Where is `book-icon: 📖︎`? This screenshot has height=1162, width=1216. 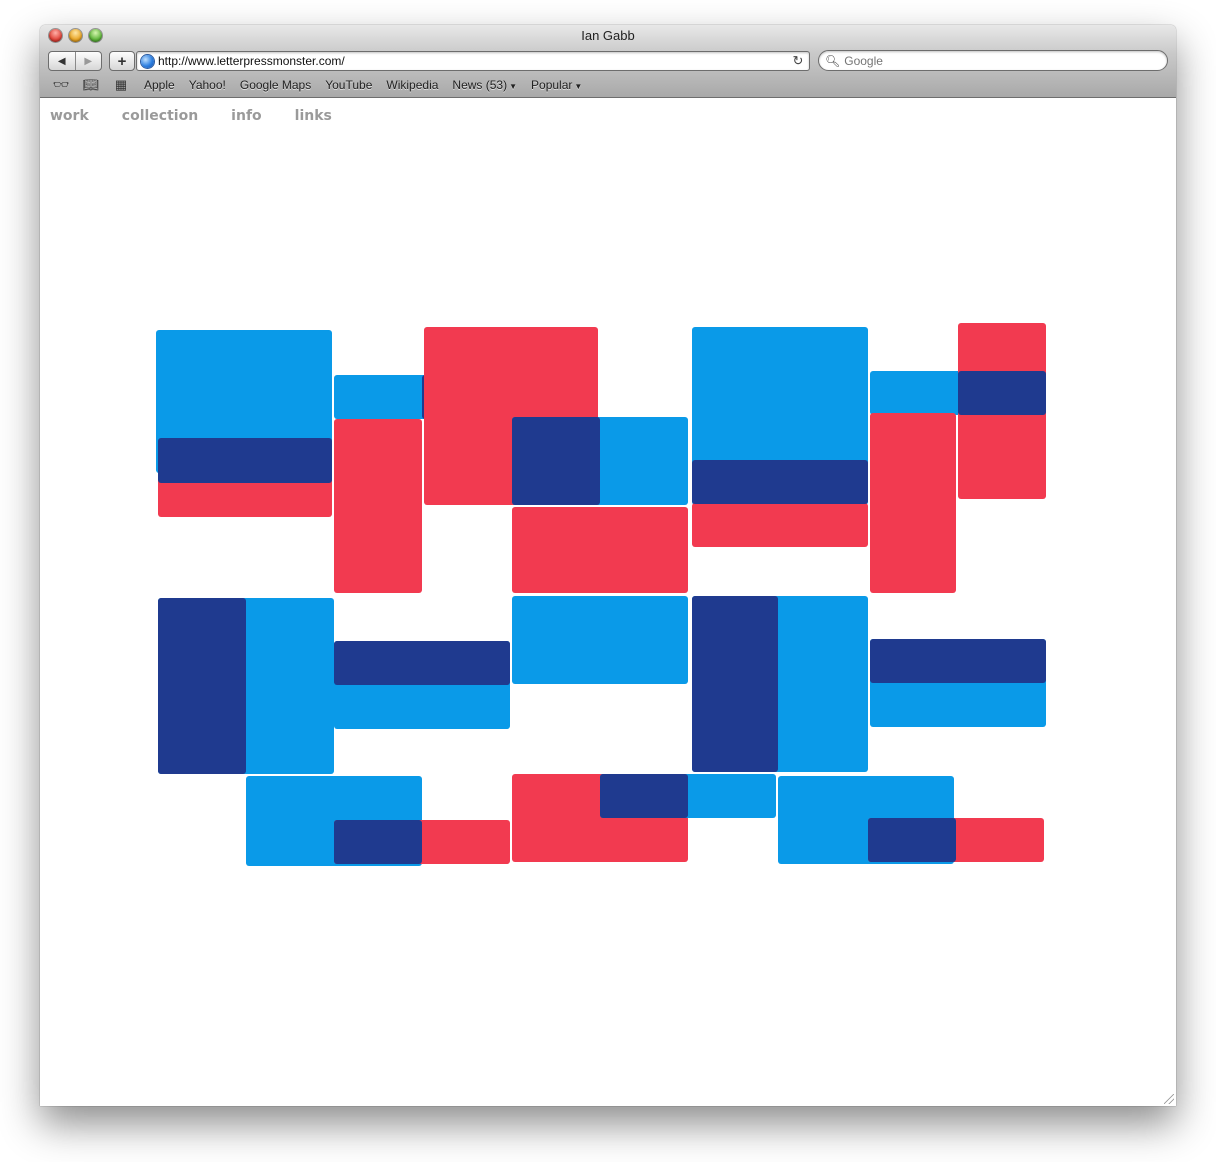
book-icon: 📖︎ is located at coordinates (91, 85).